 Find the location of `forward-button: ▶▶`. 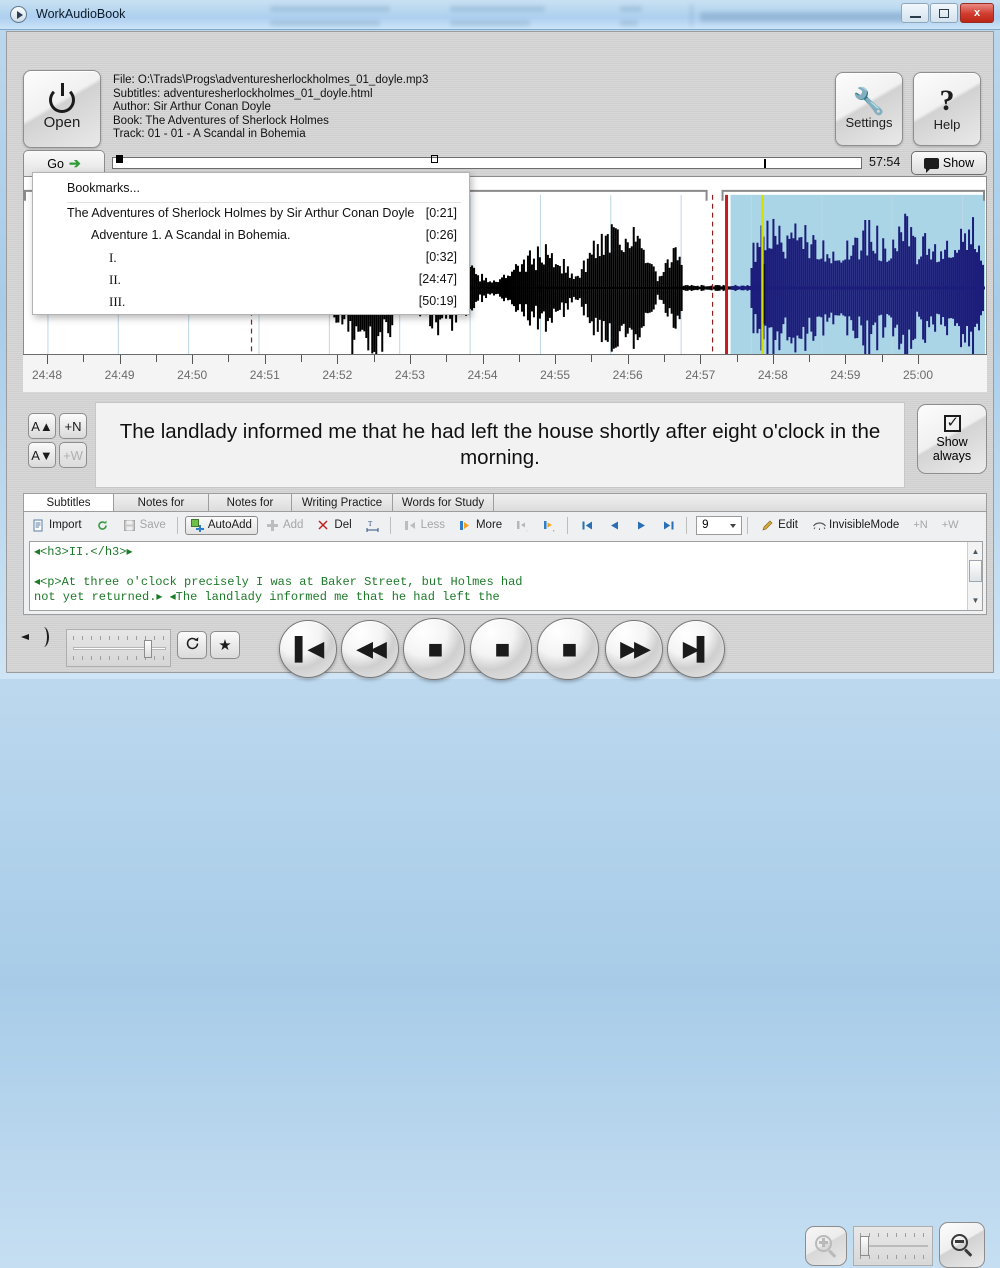

forward-button: ▶▶ is located at coordinates (634, 649).